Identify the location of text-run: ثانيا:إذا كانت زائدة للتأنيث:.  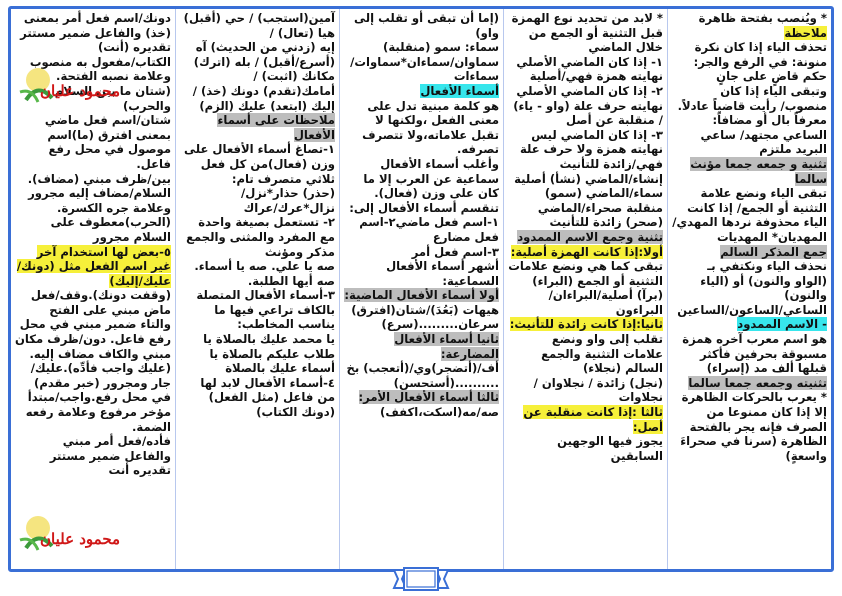
(586, 324).